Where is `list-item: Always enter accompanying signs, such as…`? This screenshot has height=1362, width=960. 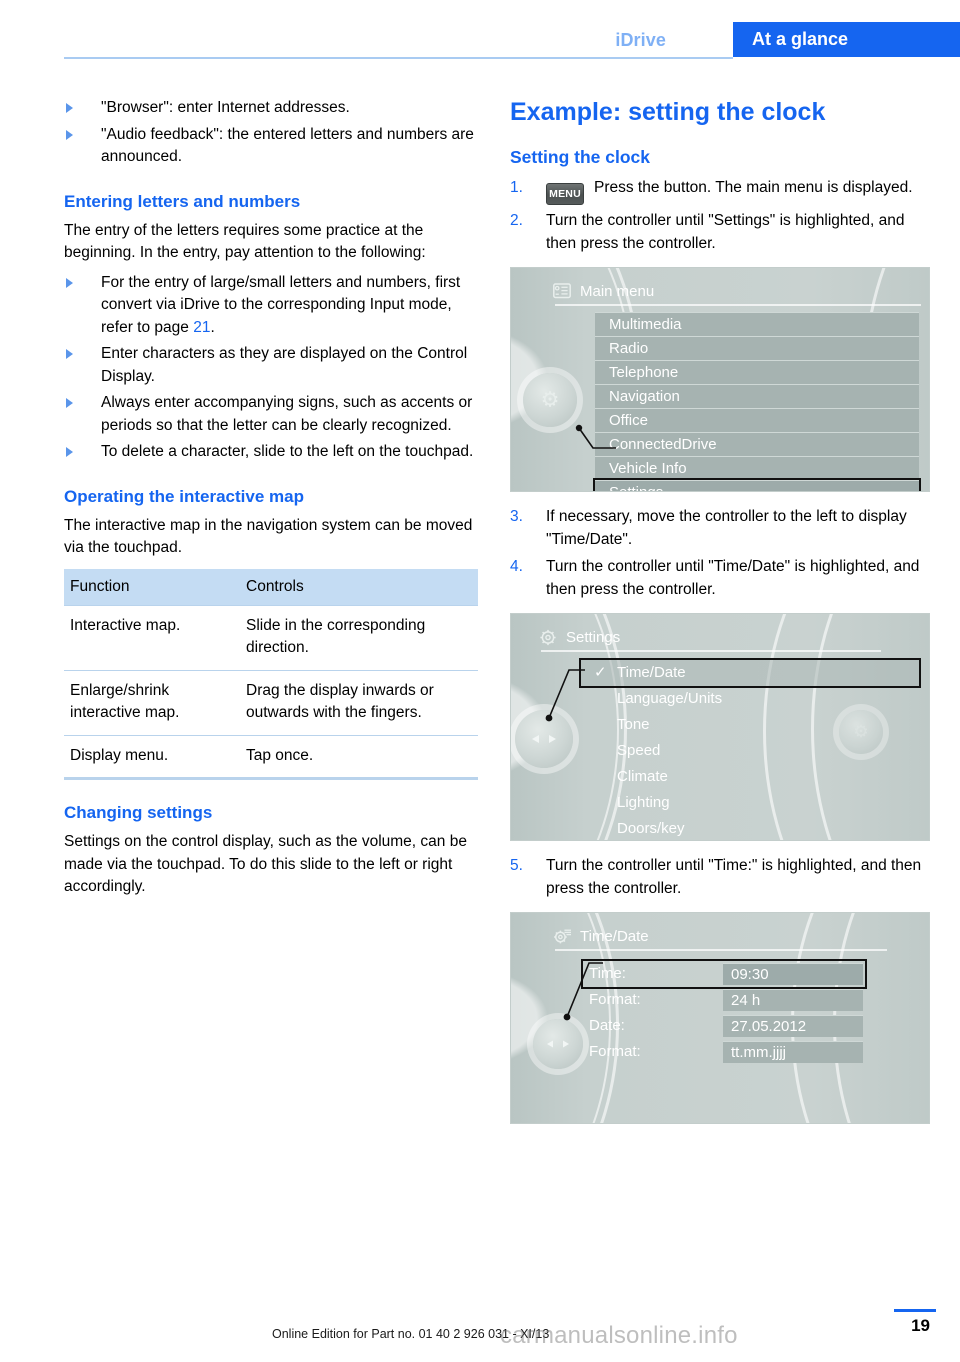
list-item: Always enter accompanying signs, such as… is located at coordinates (271, 414).